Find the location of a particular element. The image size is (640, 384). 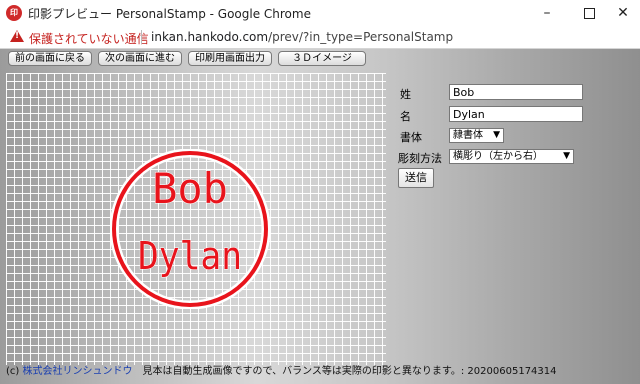

warning-icon is located at coordinates (17, 36).